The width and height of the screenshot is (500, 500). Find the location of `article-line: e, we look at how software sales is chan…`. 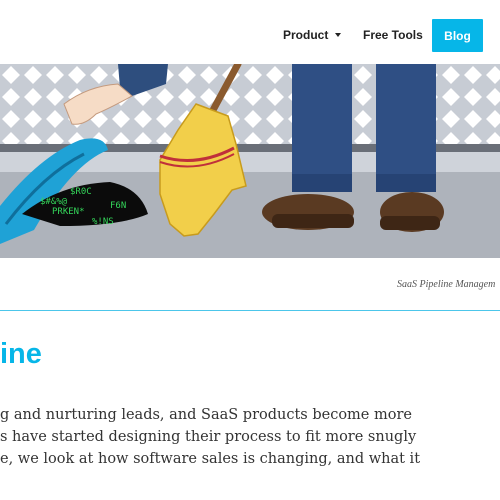

article-line: e, we look at how software sales is chan… is located at coordinates (210, 459).